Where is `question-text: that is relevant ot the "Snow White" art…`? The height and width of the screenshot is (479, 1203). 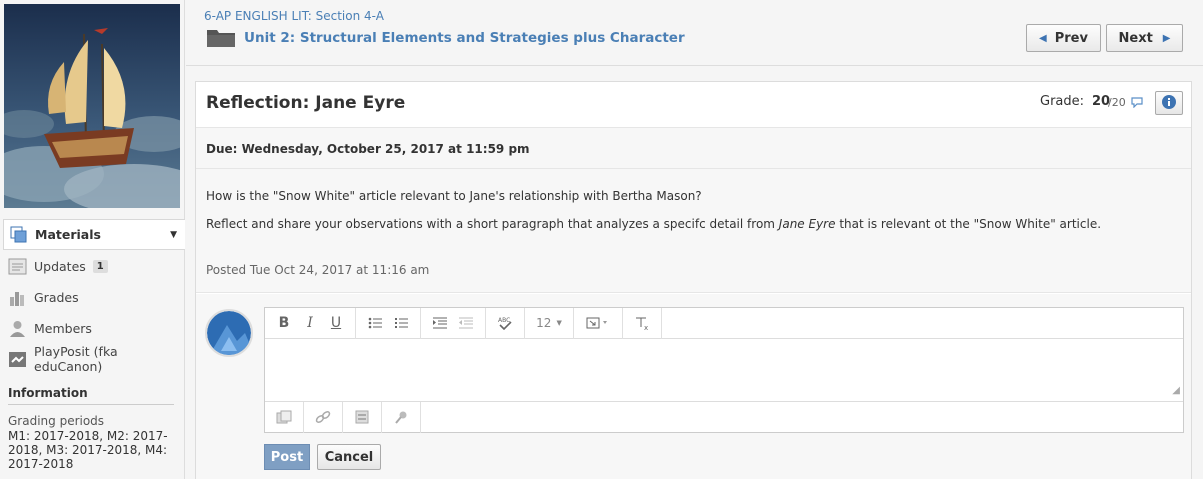
question-text: that is relevant ot the "Snow White" art… is located at coordinates (968, 224).